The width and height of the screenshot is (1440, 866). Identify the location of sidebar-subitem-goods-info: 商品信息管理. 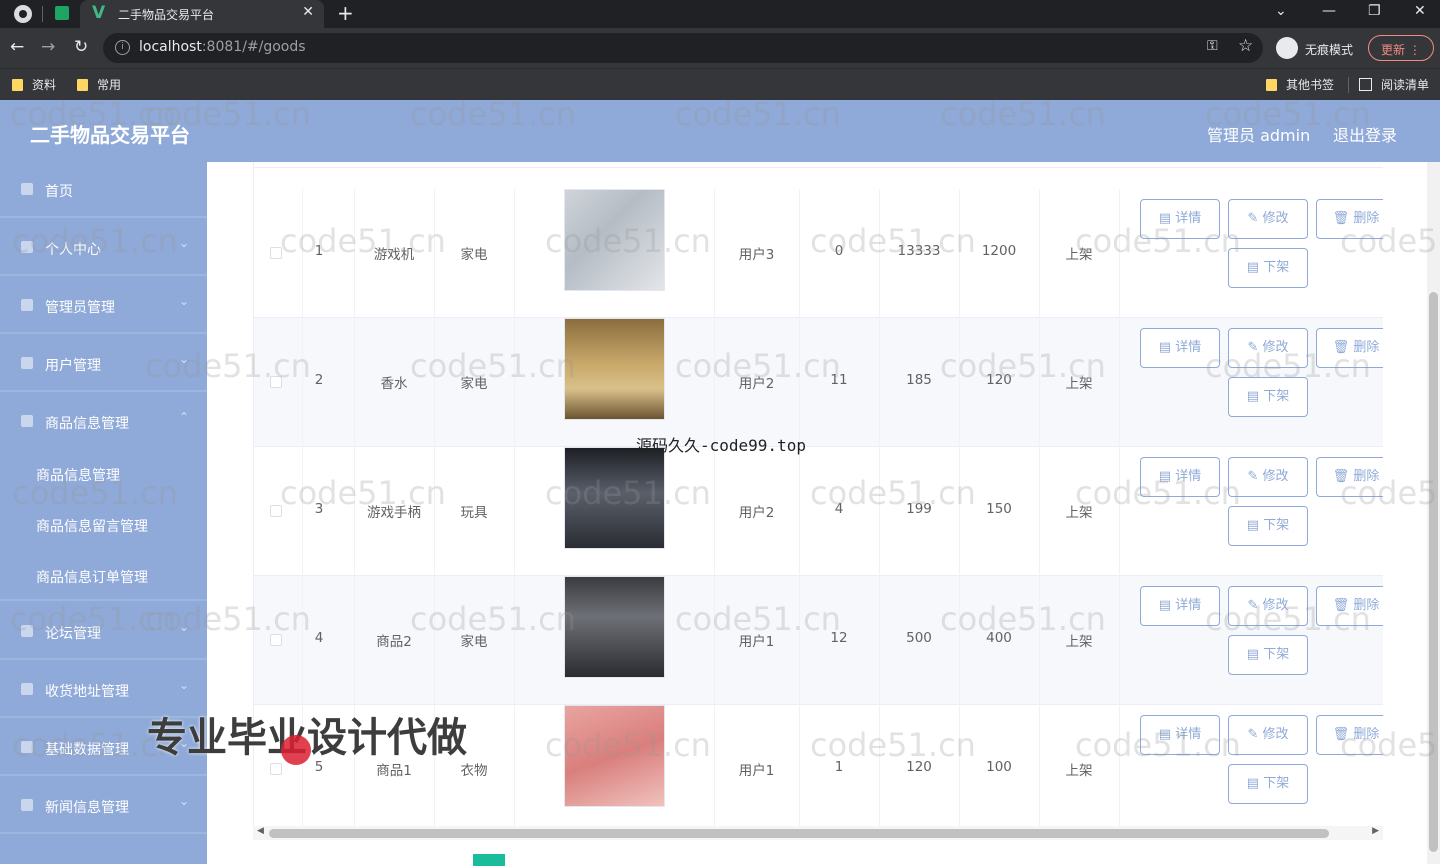
(103, 474).